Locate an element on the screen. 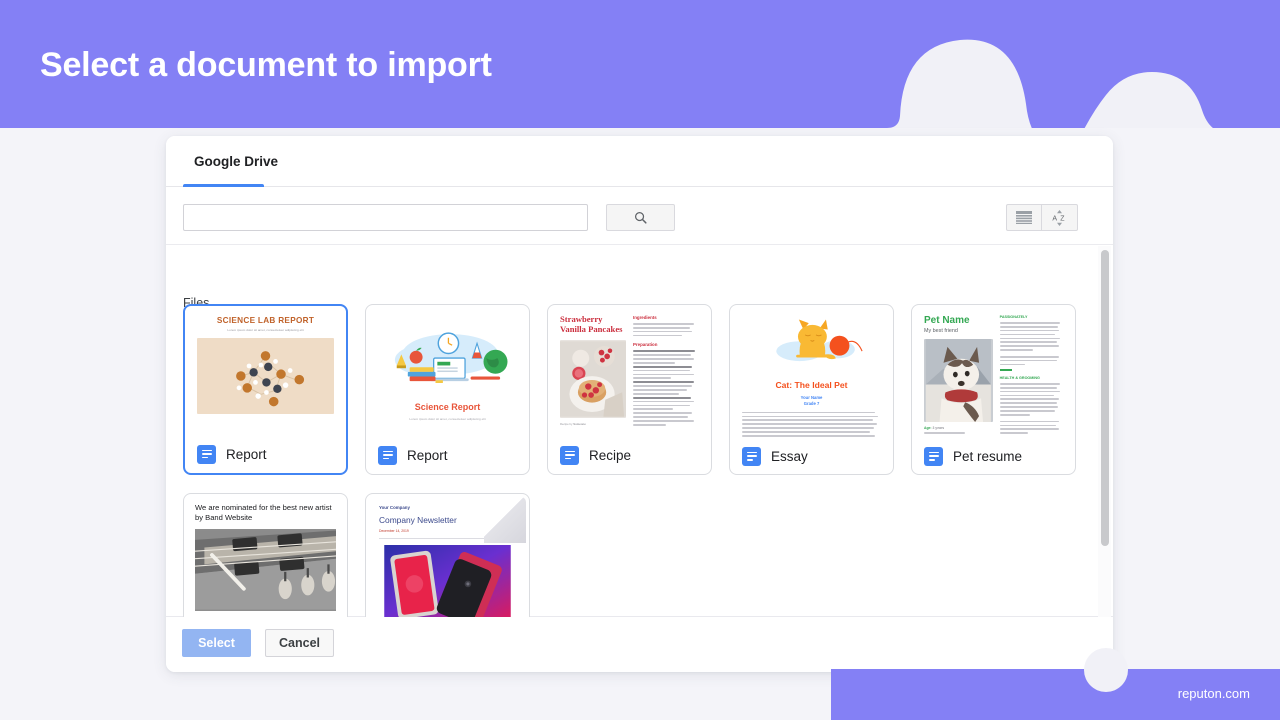  cat-illustration is located at coordinates (819, 340).